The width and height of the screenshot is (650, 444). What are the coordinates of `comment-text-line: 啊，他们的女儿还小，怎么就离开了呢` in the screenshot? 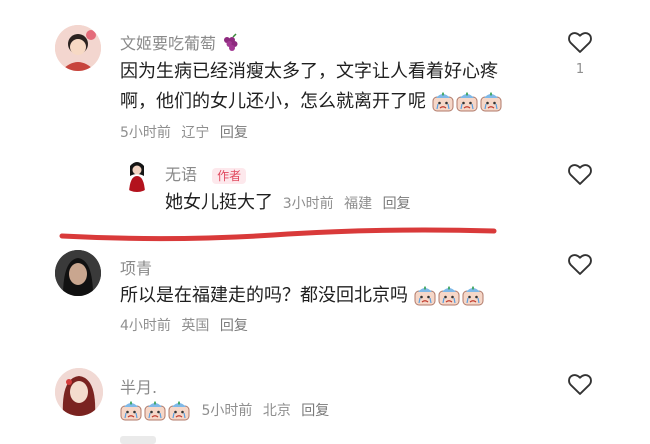 It's located at (273, 101).